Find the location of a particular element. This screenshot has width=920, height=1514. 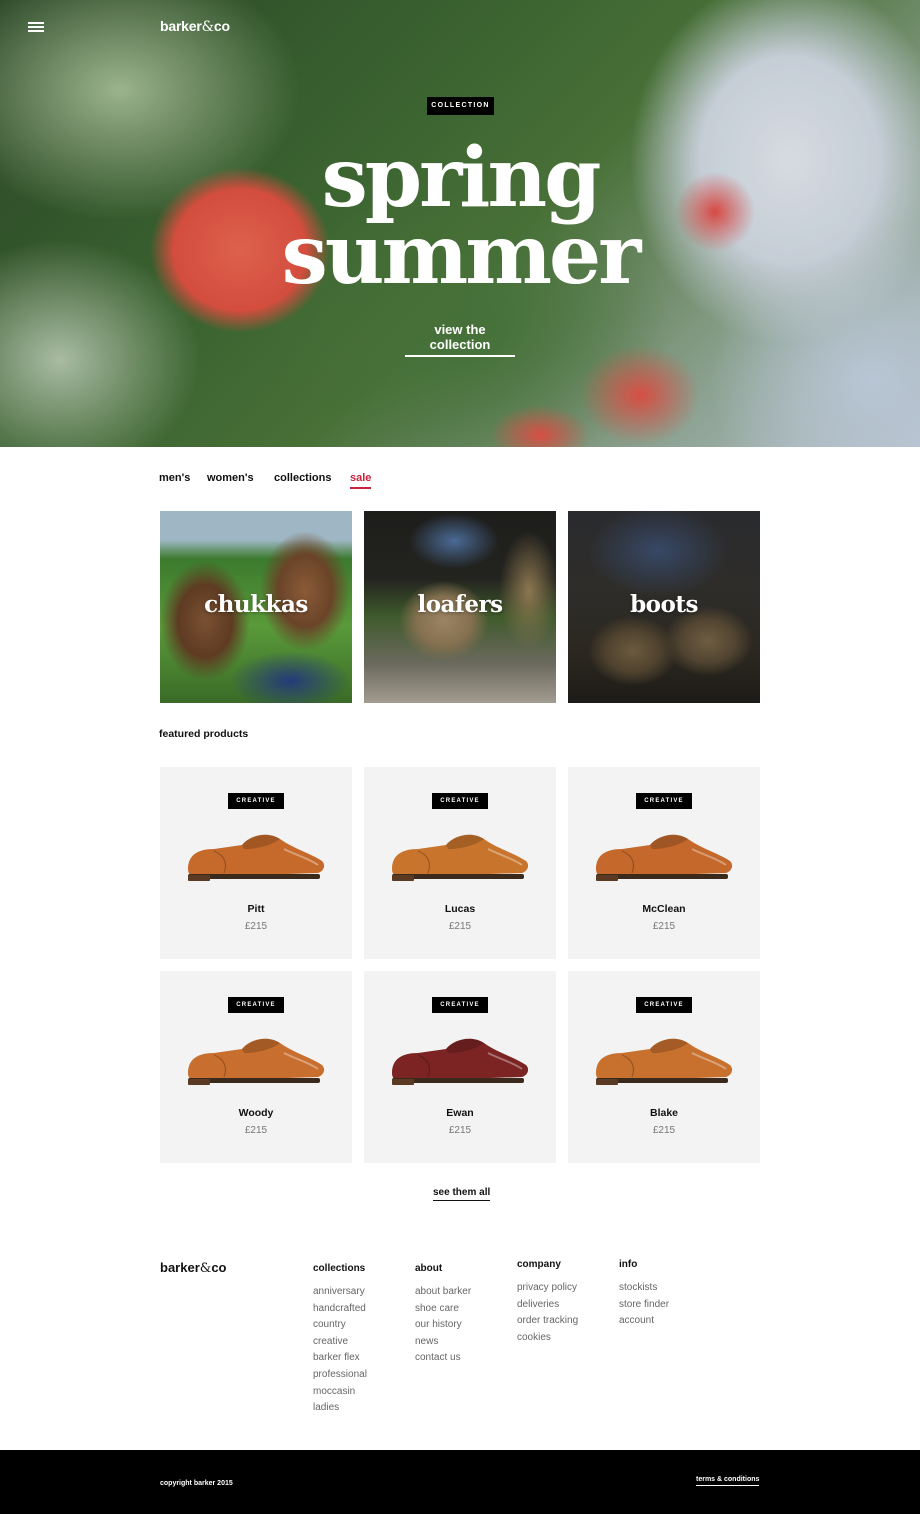

footer-link: barker flex is located at coordinates (340, 1358).